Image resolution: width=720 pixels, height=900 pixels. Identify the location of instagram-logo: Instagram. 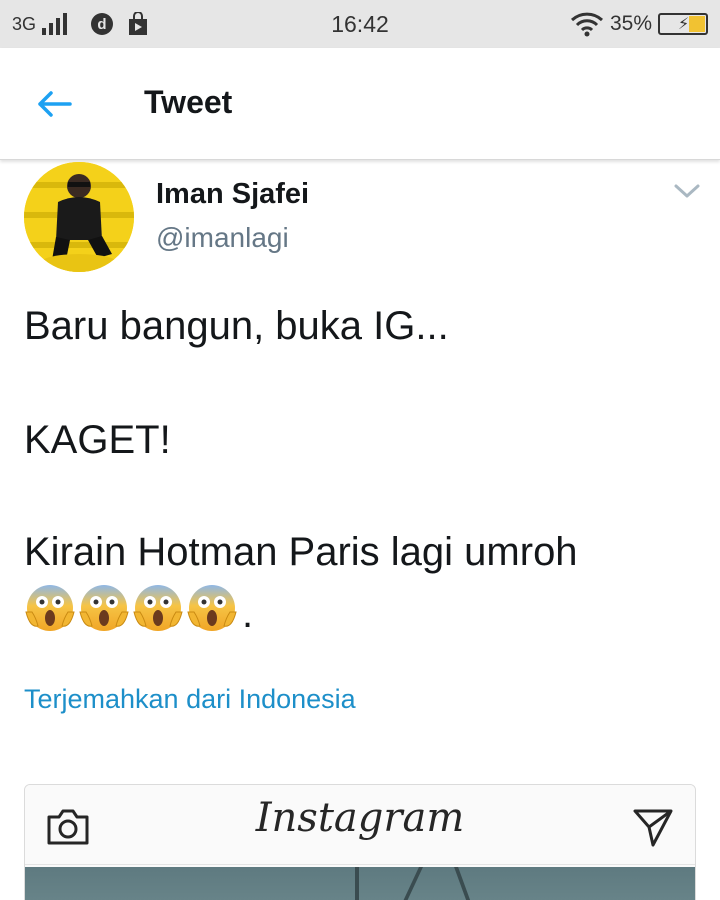
(360, 818).